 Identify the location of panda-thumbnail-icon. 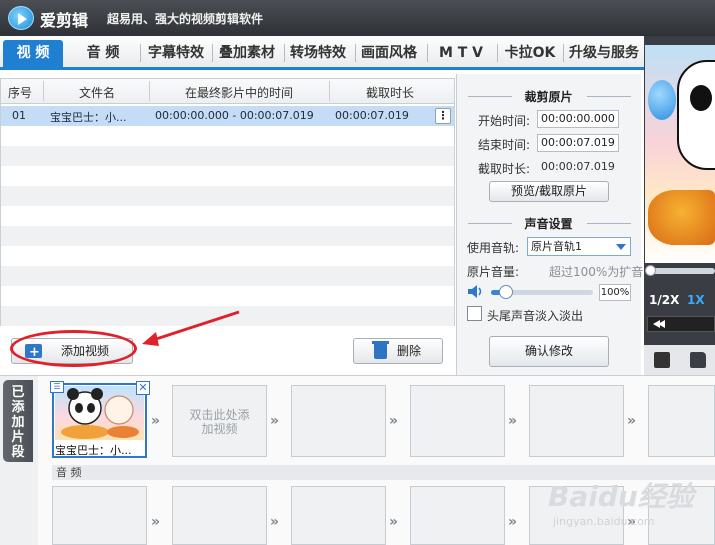
(100, 413).